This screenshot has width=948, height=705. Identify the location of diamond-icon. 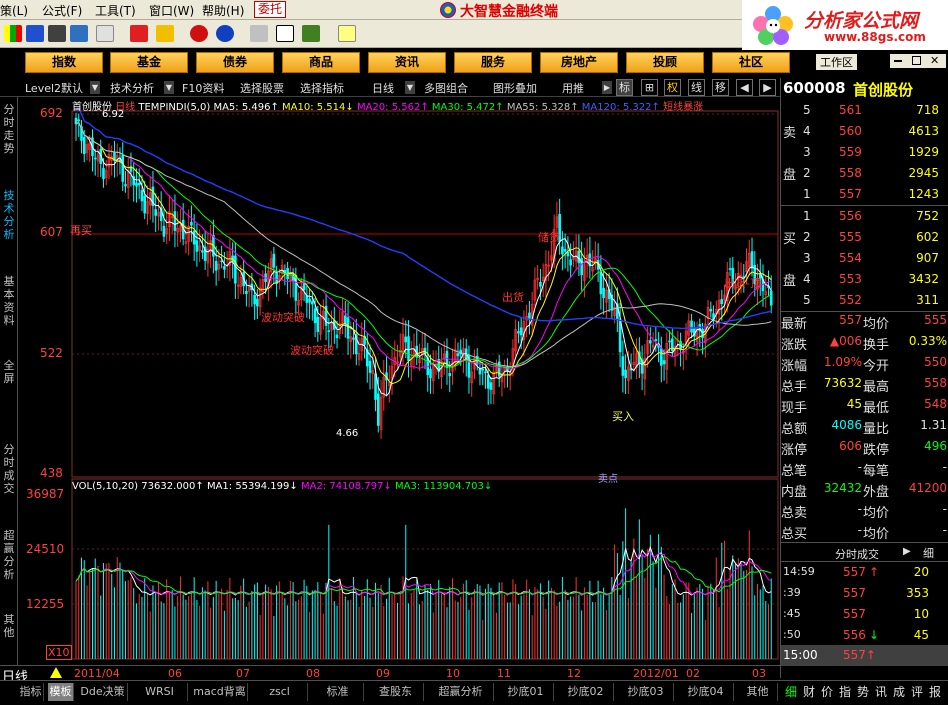
(165, 33).